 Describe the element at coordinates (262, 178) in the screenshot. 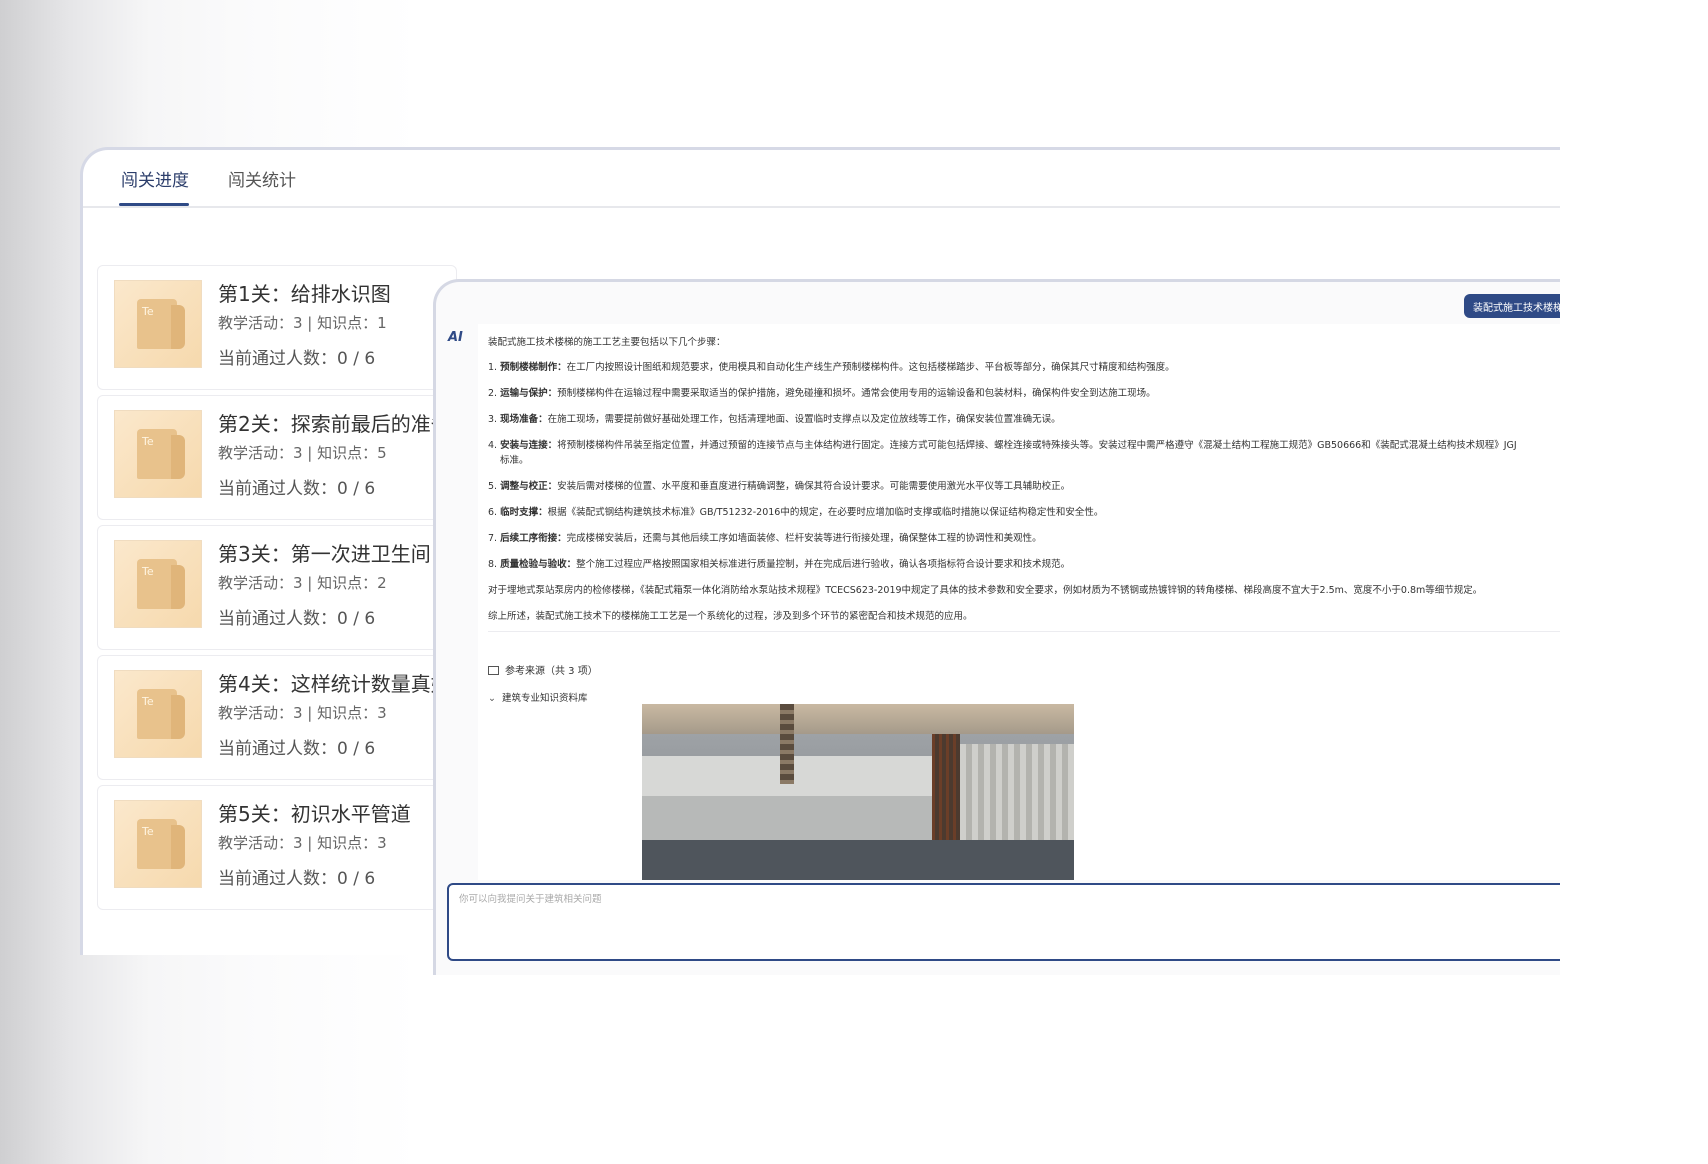

I see `tab-statistics: 闯关统计` at that location.